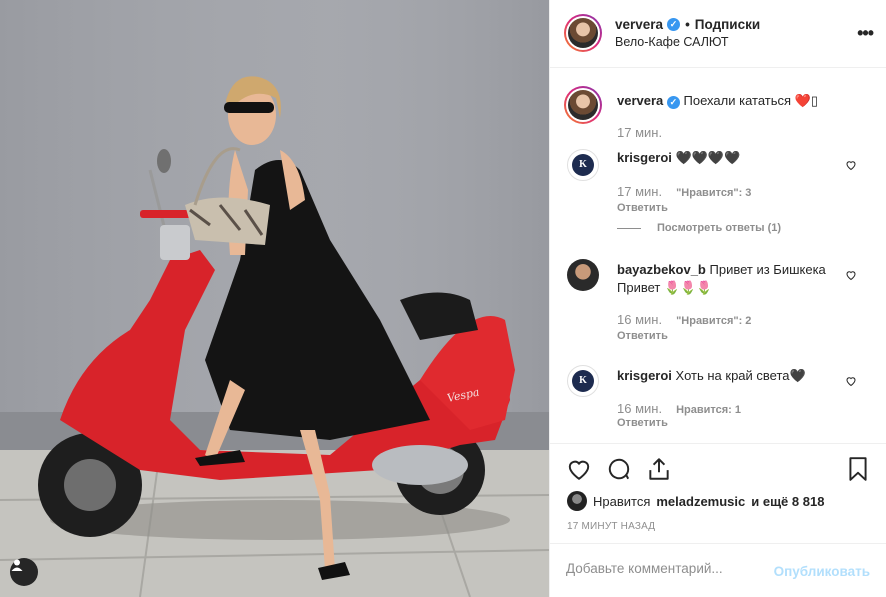 The width and height of the screenshot is (886, 597). I want to click on location-link: Вело-Кафе САЛЮТ, so click(672, 42).